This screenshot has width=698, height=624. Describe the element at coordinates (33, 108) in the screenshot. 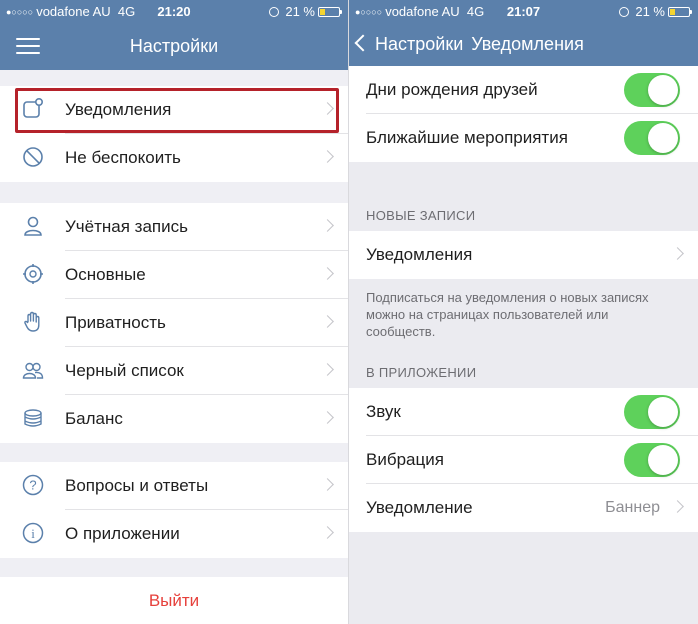

I see `notifications-icon` at that location.